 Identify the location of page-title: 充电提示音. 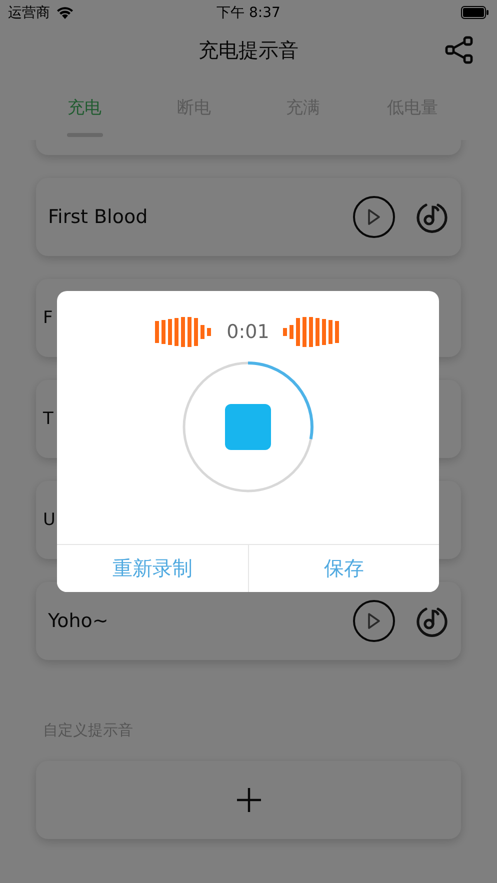
(248, 50).